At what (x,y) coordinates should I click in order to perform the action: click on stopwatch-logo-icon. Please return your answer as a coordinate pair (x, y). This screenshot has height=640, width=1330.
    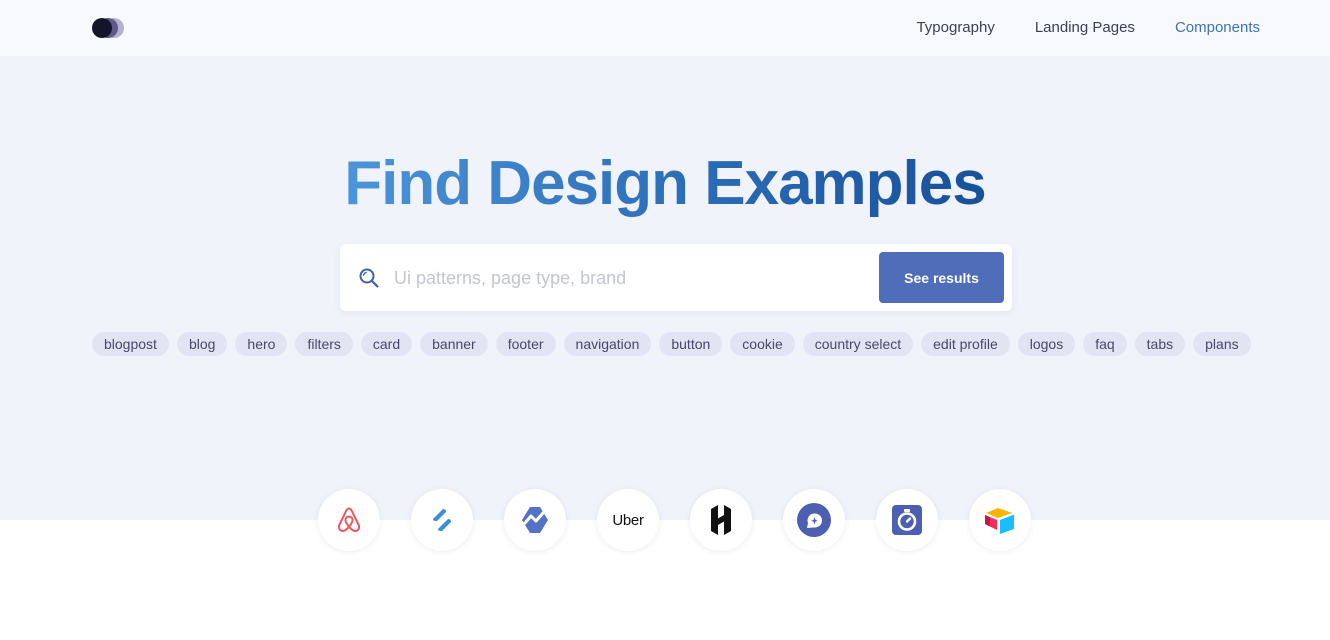
    Looking at the image, I should click on (907, 520).